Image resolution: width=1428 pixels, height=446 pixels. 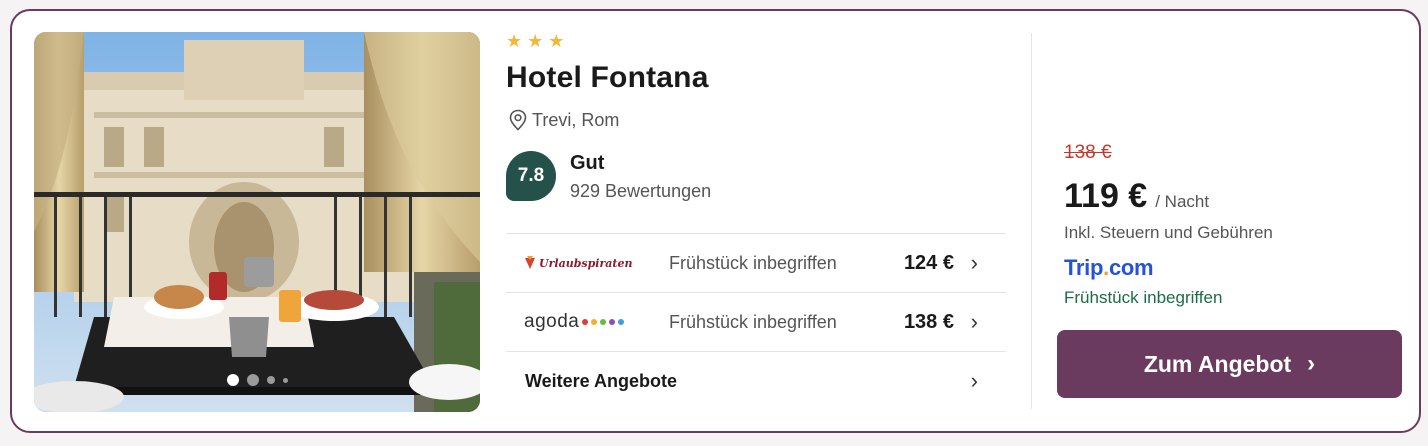 What do you see at coordinates (640, 191) in the screenshot?
I see `review-count: 929 Bewertungen` at bounding box center [640, 191].